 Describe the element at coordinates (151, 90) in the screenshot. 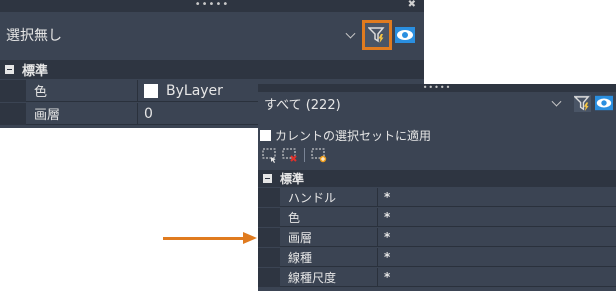

I see `color-swatch` at that location.